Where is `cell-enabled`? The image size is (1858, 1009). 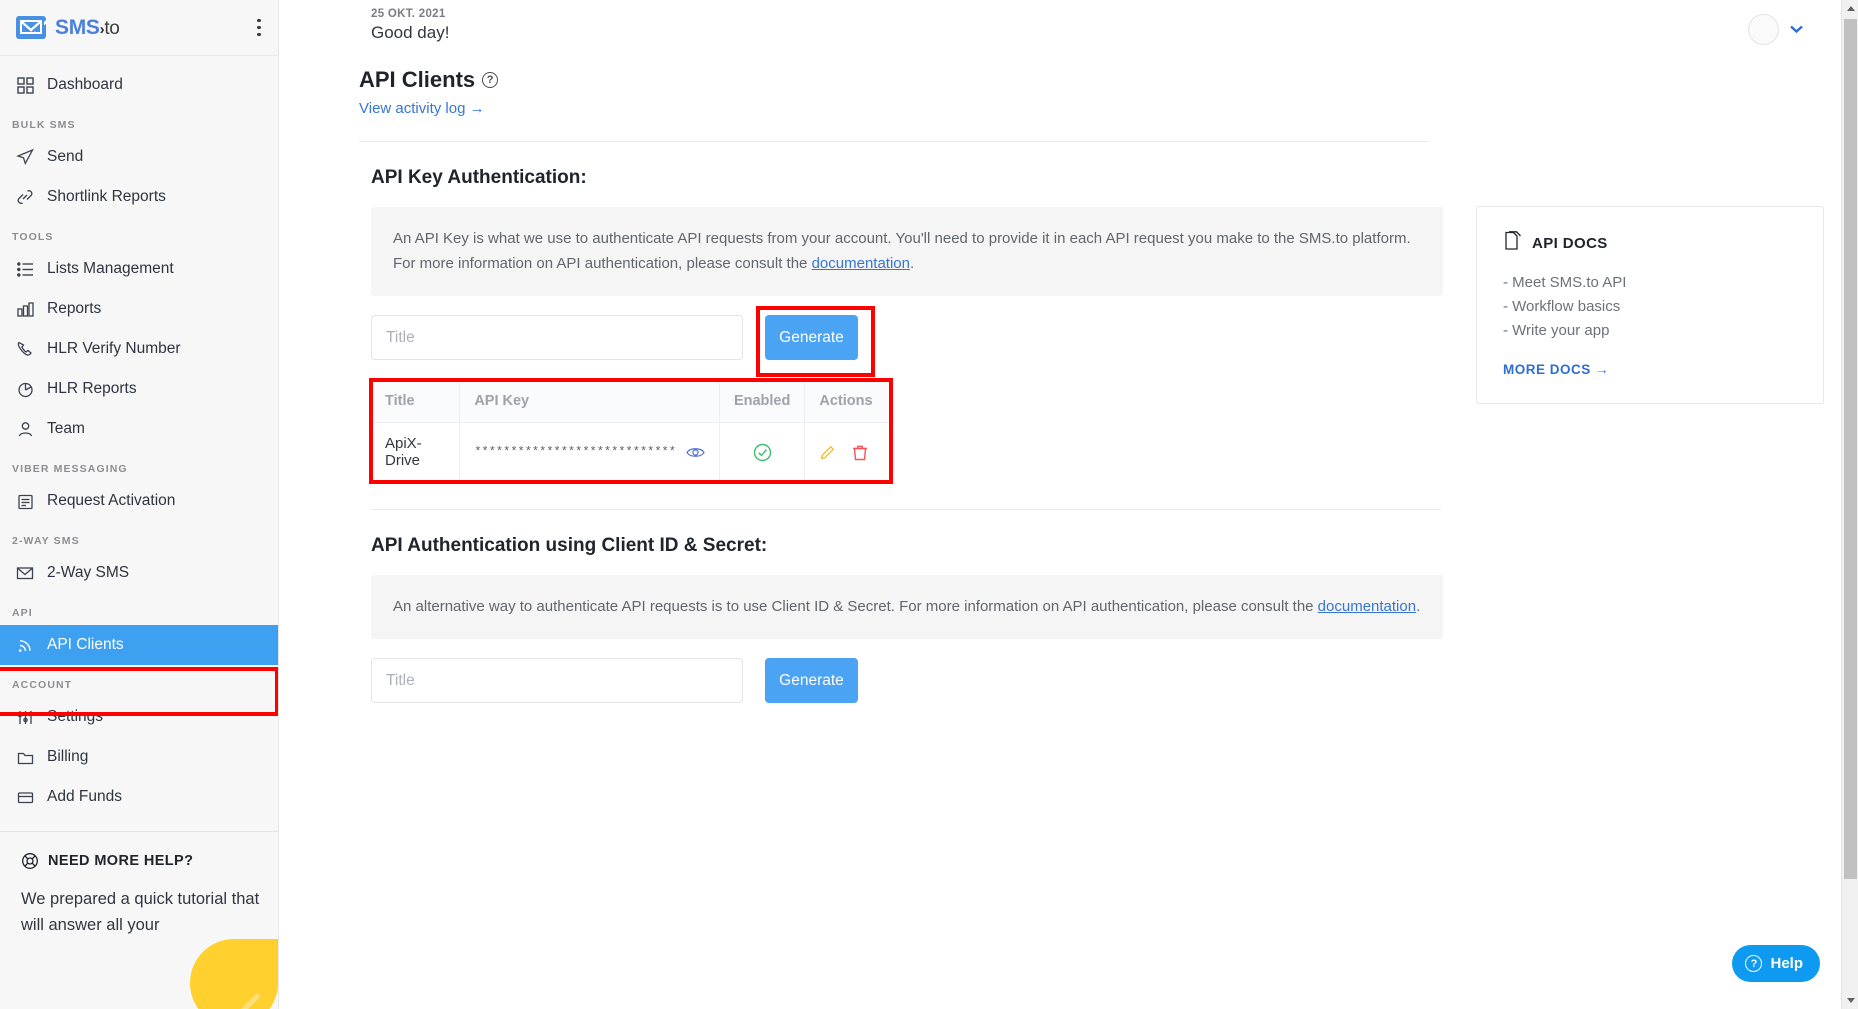 cell-enabled is located at coordinates (762, 452).